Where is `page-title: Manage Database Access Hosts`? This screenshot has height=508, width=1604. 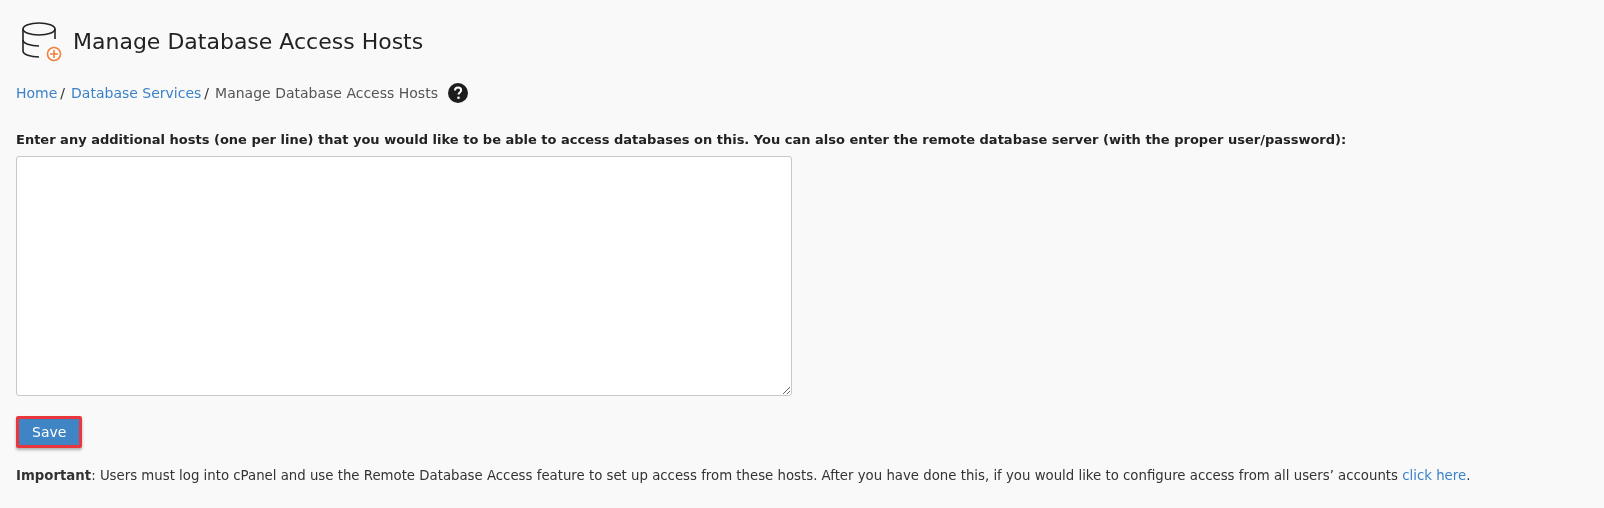
page-title: Manage Database Access Hosts is located at coordinates (248, 41).